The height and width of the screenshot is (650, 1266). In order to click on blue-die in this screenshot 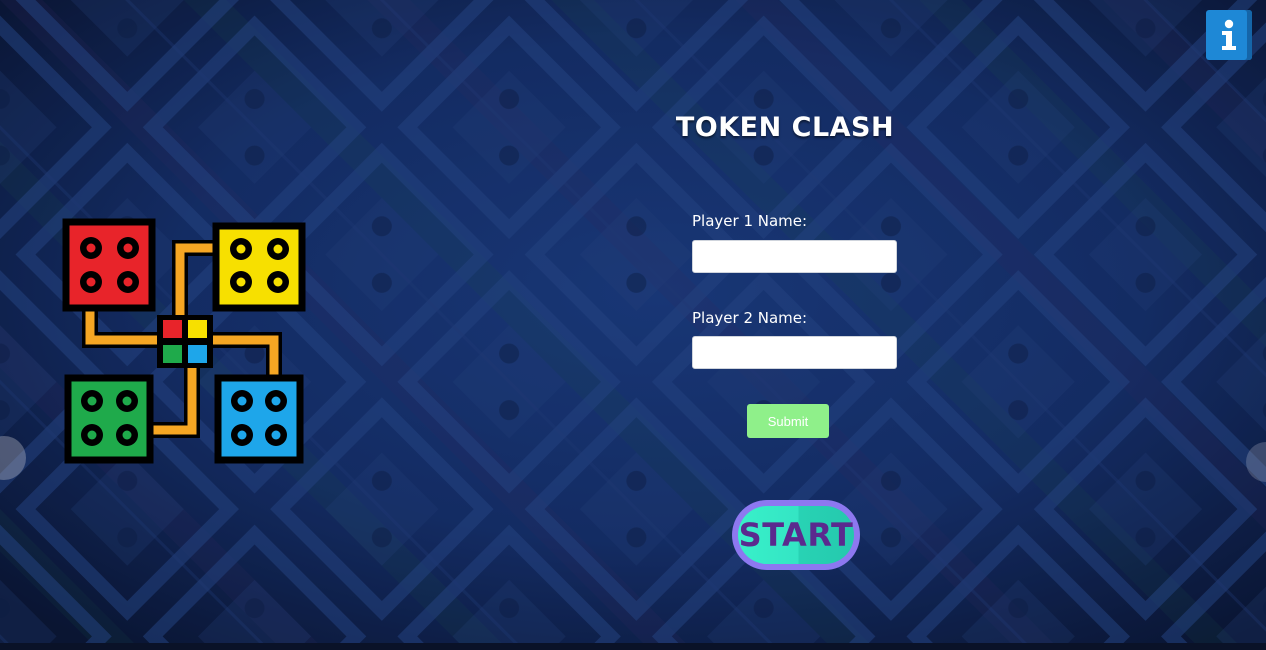, I will do `click(259, 419)`.